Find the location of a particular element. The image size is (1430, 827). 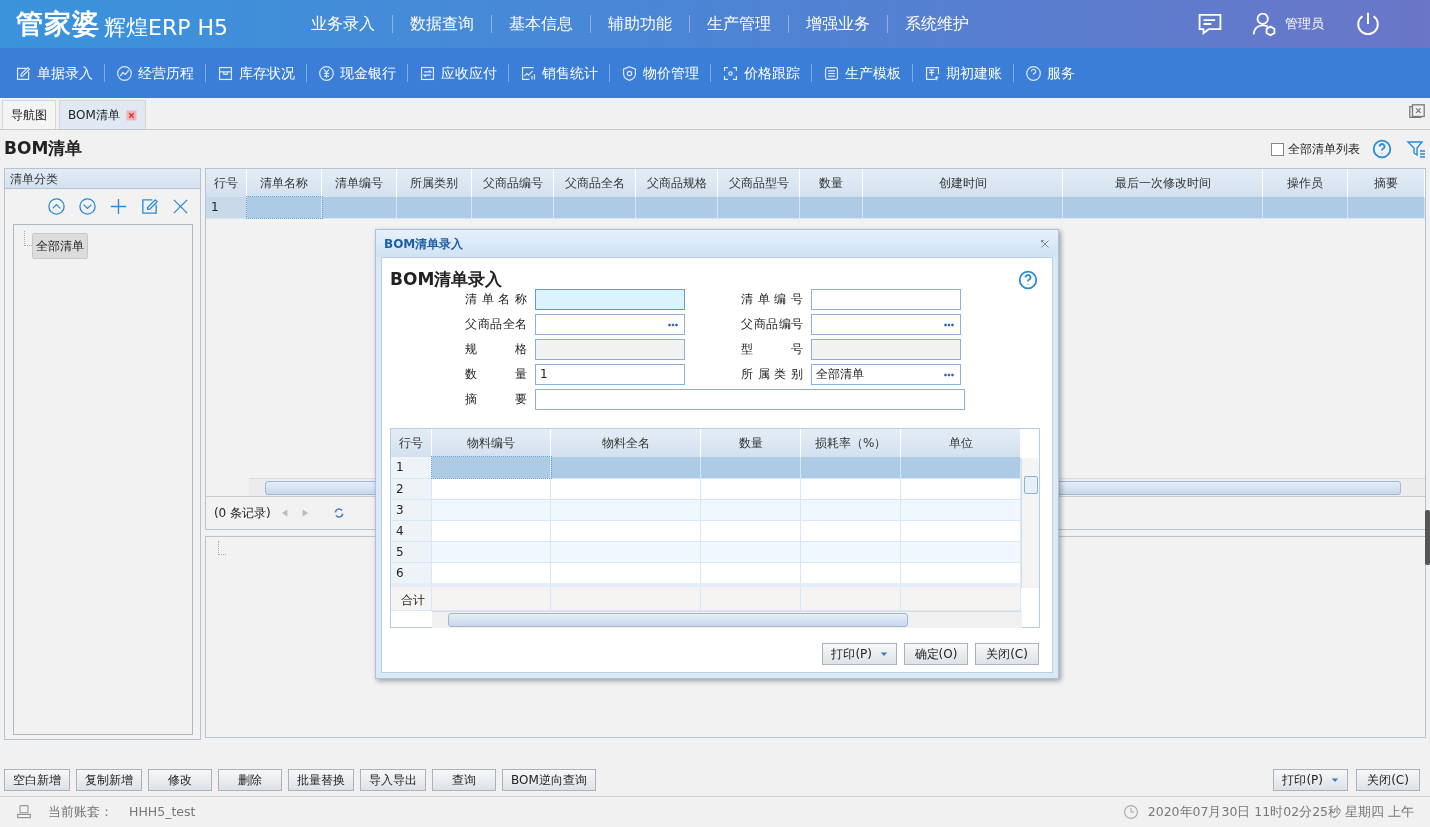

toolbar-item: 单据录入 is located at coordinates (65, 73).